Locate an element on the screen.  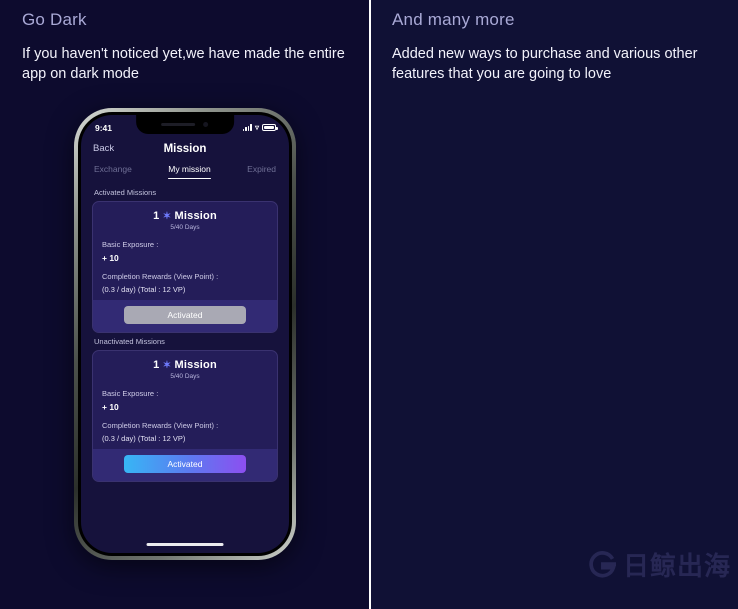
page-title: Go Dark is located at coordinates (54, 19).